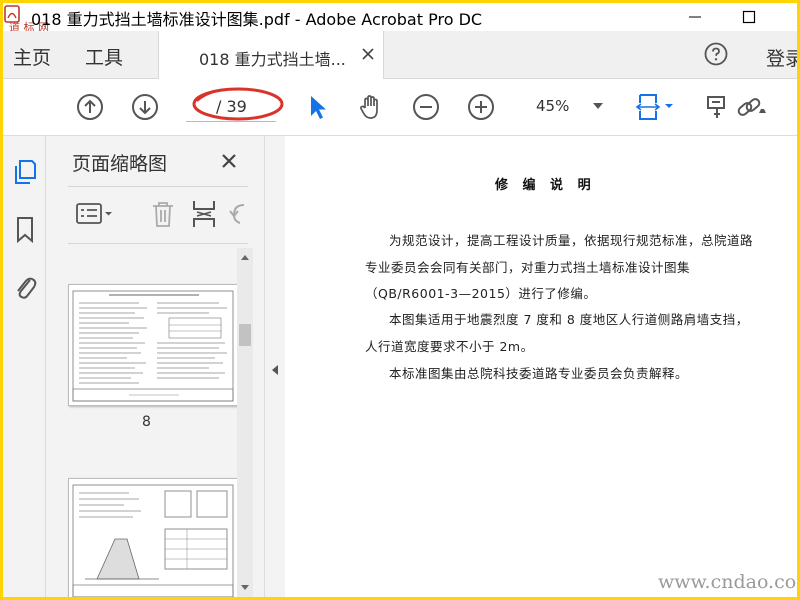 Image resolution: width=800 pixels, height=600 pixels. I want to click on minimize-button, so click(695, 17).